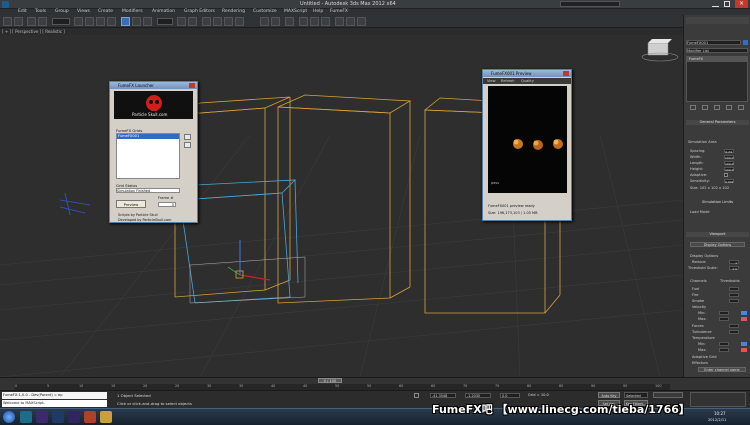  Describe the element at coordinates (295, 11) in the screenshot. I see `menu-item-maxscript: MAXScript` at that location.